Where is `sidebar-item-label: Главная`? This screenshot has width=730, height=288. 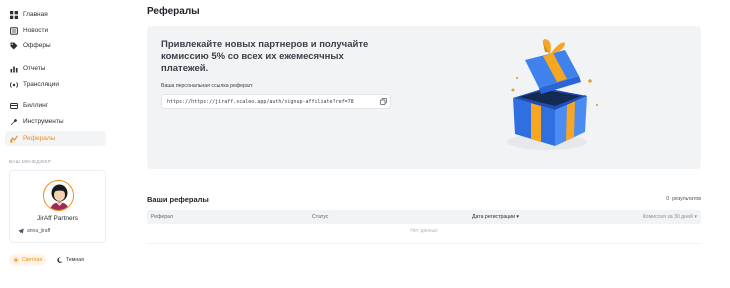 sidebar-item-label: Главная is located at coordinates (35, 14).